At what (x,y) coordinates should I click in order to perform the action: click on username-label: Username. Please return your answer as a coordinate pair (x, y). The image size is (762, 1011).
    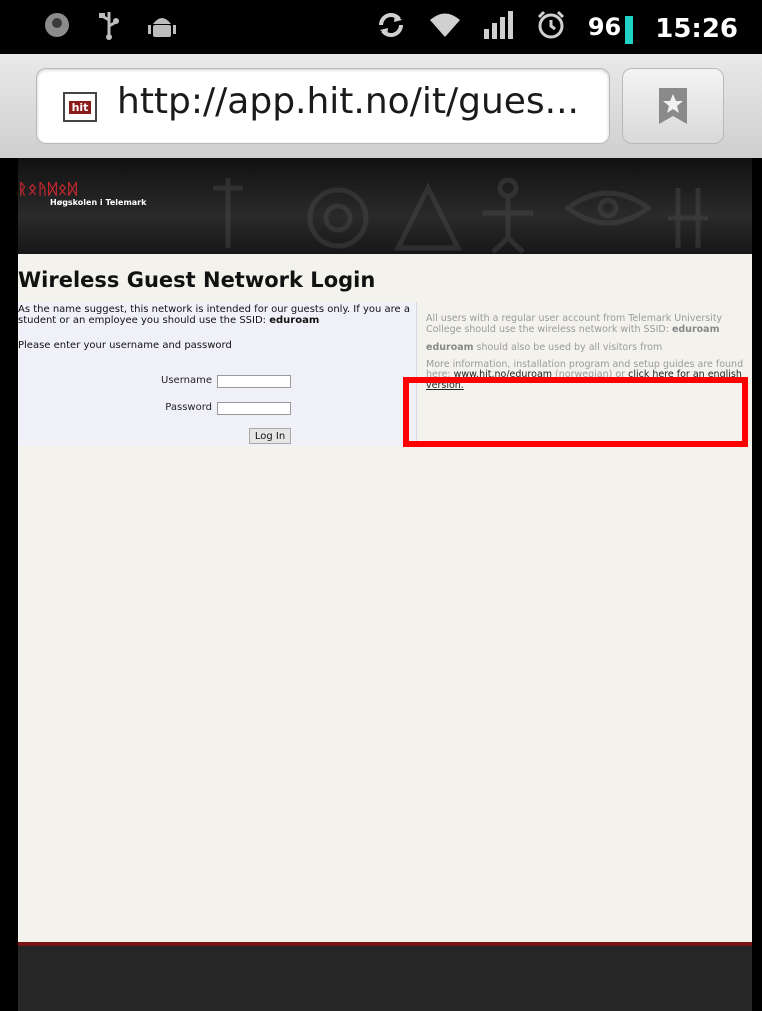
    Looking at the image, I should click on (186, 380).